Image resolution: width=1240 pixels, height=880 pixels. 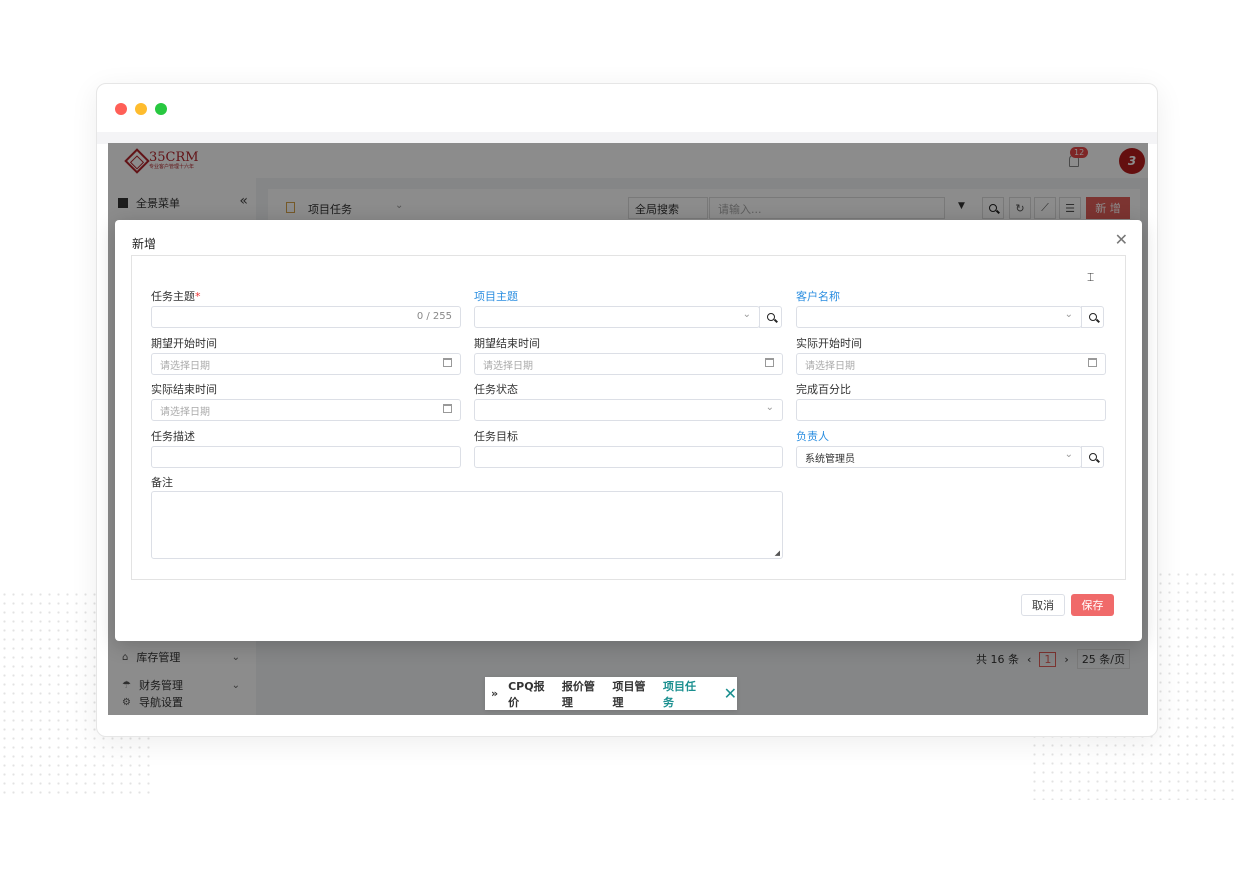 What do you see at coordinates (823, 389) in the screenshot?
I see `completion-label: 完成百分比` at bounding box center [823, 389].